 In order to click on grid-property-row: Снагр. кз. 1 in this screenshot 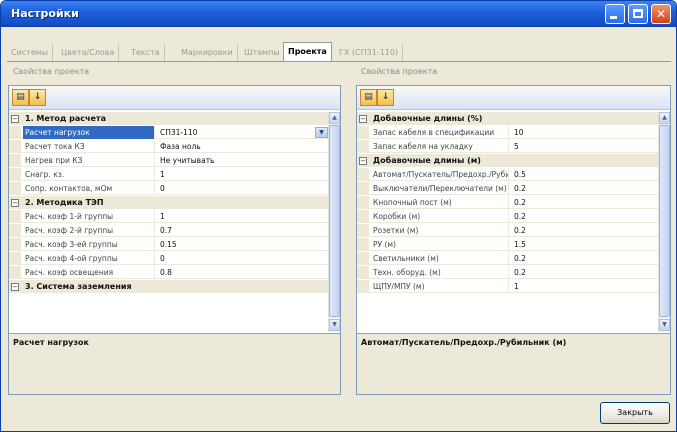, I will do `click(168, 174)`.